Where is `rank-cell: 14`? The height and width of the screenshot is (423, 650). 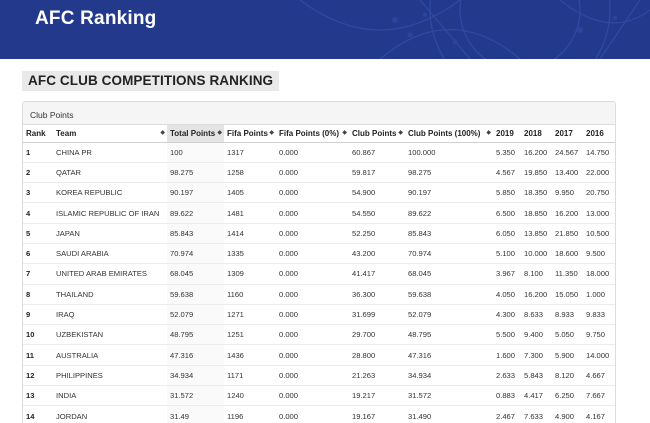
rank-cell: 14 is located at coordinates (38, 414).